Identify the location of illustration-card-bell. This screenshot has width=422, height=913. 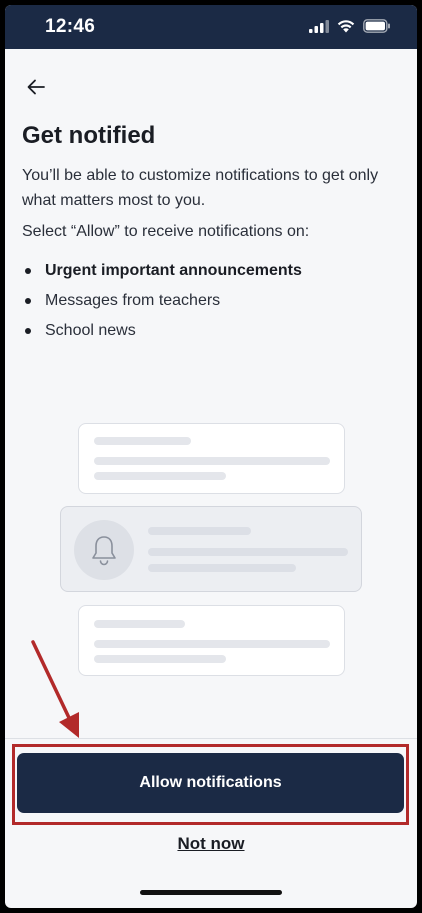
(211, 549).